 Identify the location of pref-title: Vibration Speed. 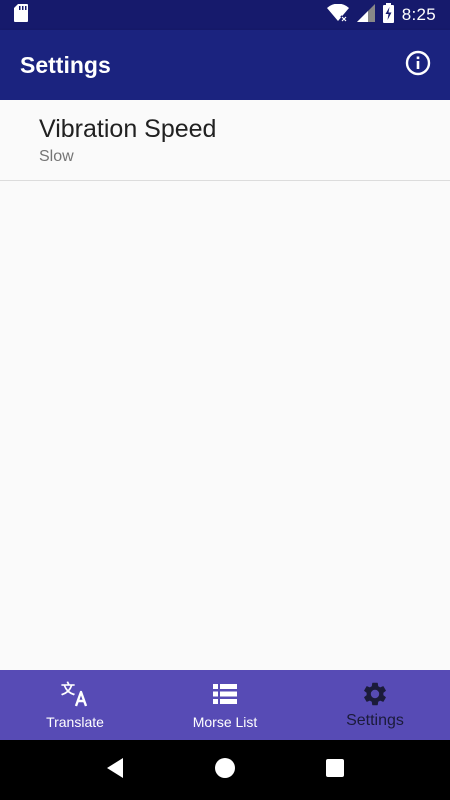
(128, 129).